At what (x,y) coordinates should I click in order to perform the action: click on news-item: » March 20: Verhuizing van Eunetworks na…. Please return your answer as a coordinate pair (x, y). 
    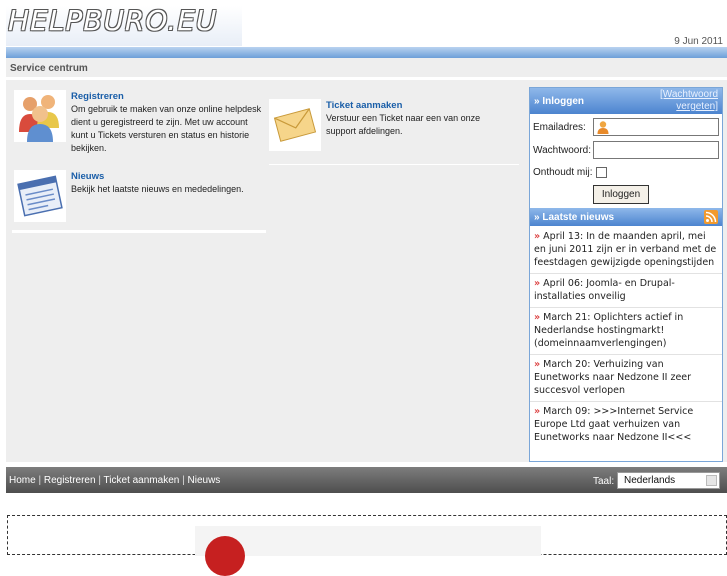
    Looking at the image, I should click on (626, 378).